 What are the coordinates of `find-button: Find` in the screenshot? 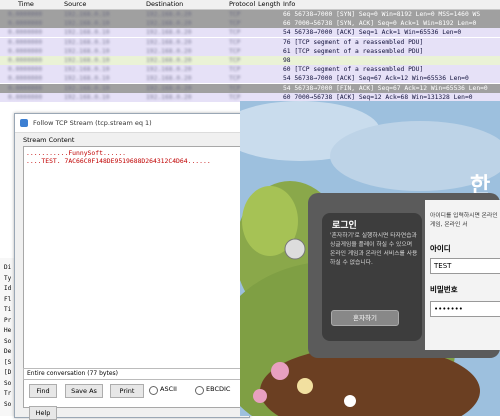 It's located at (43, 391).